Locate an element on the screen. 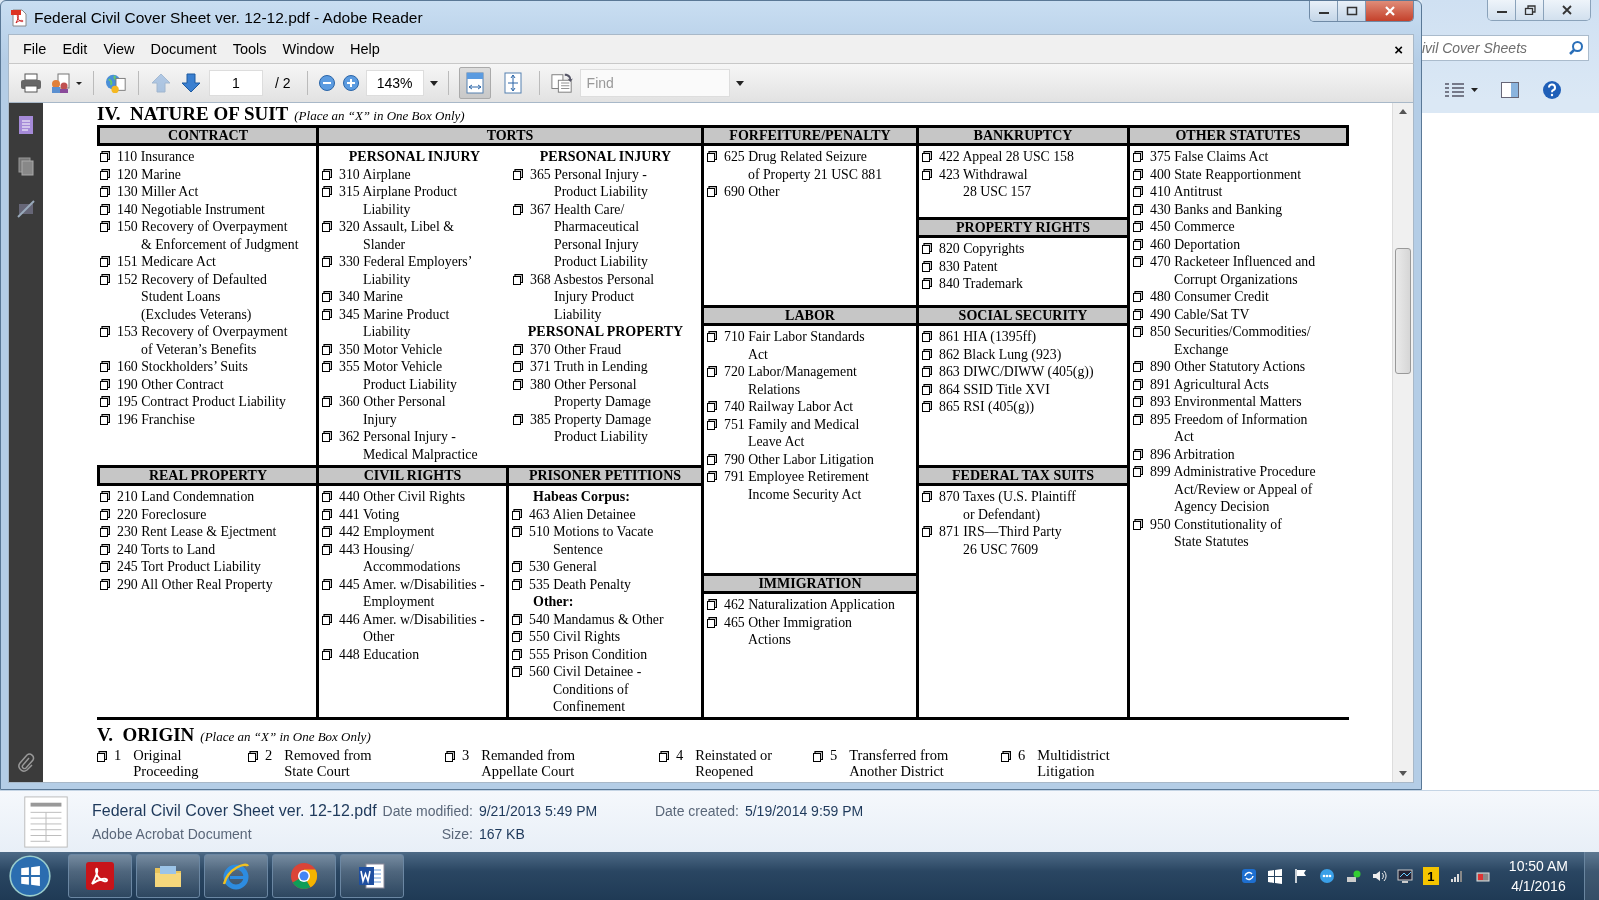  option-label: 490 Cable/Sat TV is located at coordinates (1200, 314).